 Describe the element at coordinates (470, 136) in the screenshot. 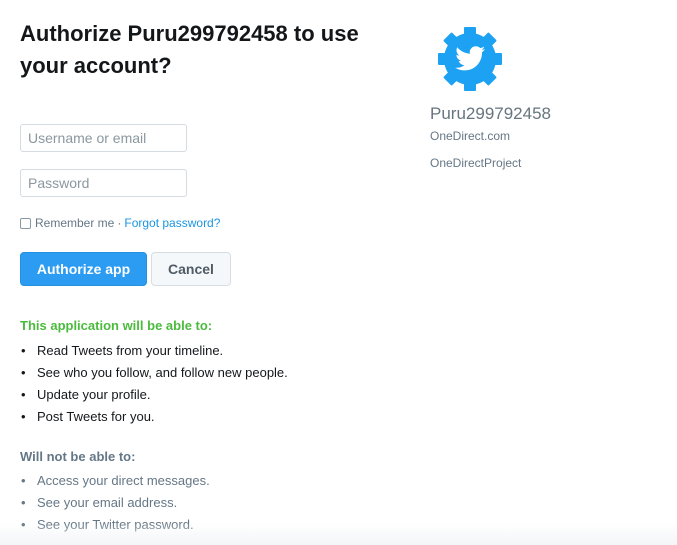

I see `app-website: OneDirect.com` at that location.